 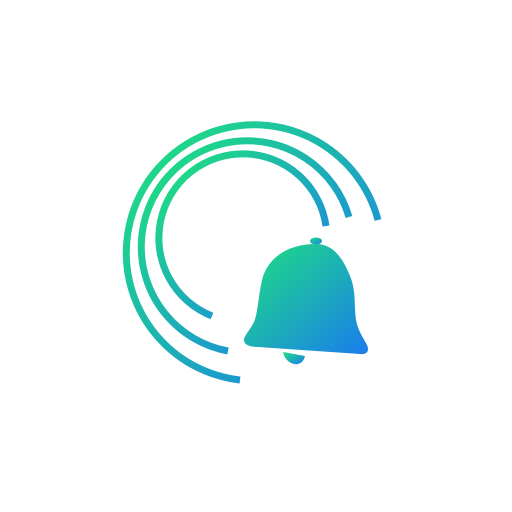 I want to click on bell-icon, so click(x=306, y=301).